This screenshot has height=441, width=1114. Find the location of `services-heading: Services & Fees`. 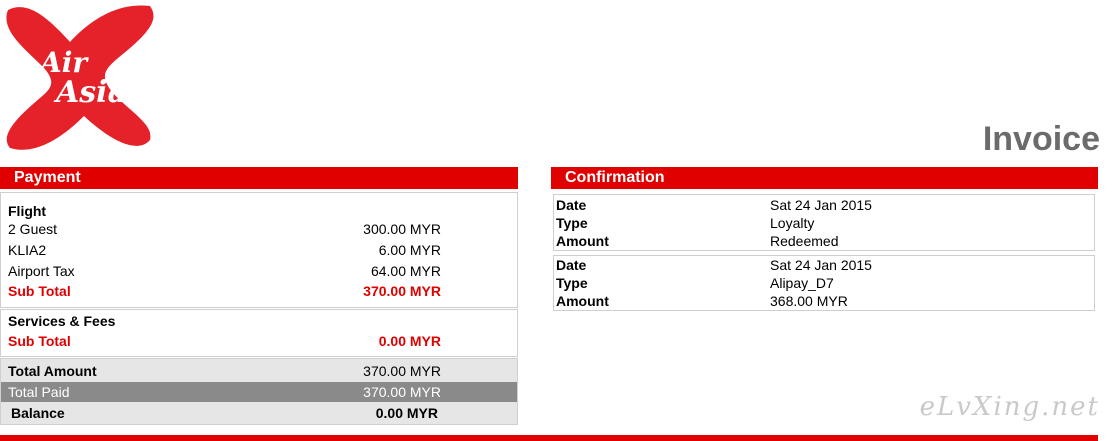

services-heading: Services & Fees is located at coordinates (259, 321).